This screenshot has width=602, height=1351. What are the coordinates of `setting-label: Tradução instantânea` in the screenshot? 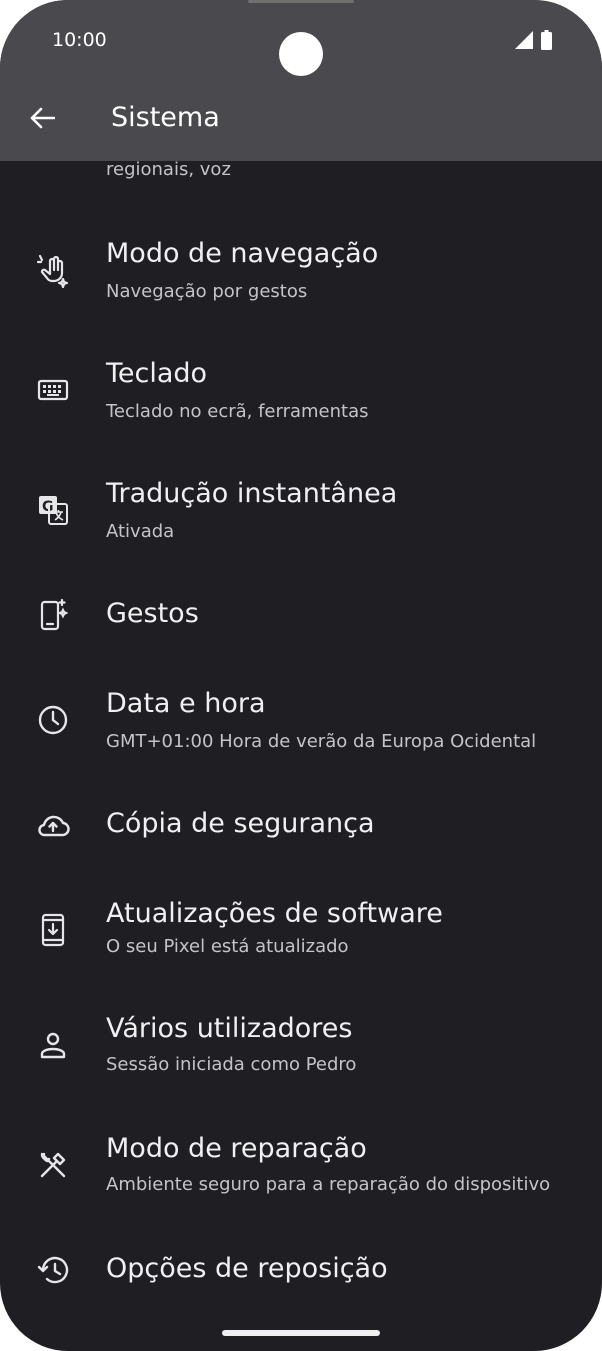 It's located at (252, 493).